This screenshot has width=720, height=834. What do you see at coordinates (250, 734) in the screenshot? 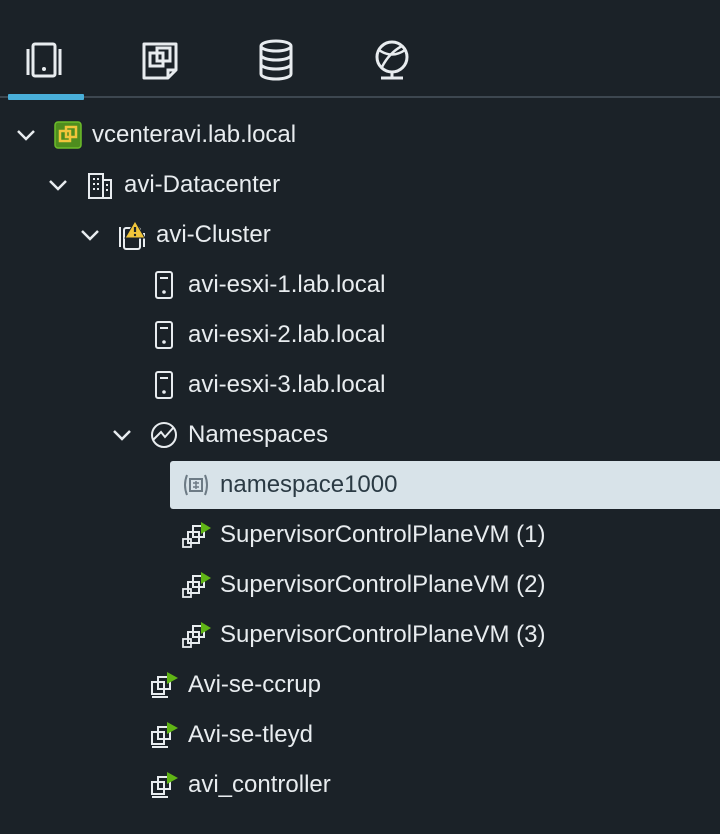
I see `tree-node-label: Avi-se-tleyd` at bounding box center [250, 734].